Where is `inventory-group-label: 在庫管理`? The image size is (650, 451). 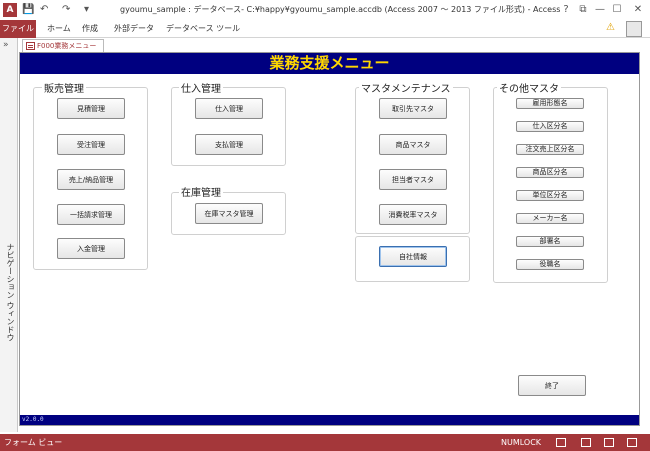
inventory-group-label: 在庫管理 is located at coordinates (201, 191).